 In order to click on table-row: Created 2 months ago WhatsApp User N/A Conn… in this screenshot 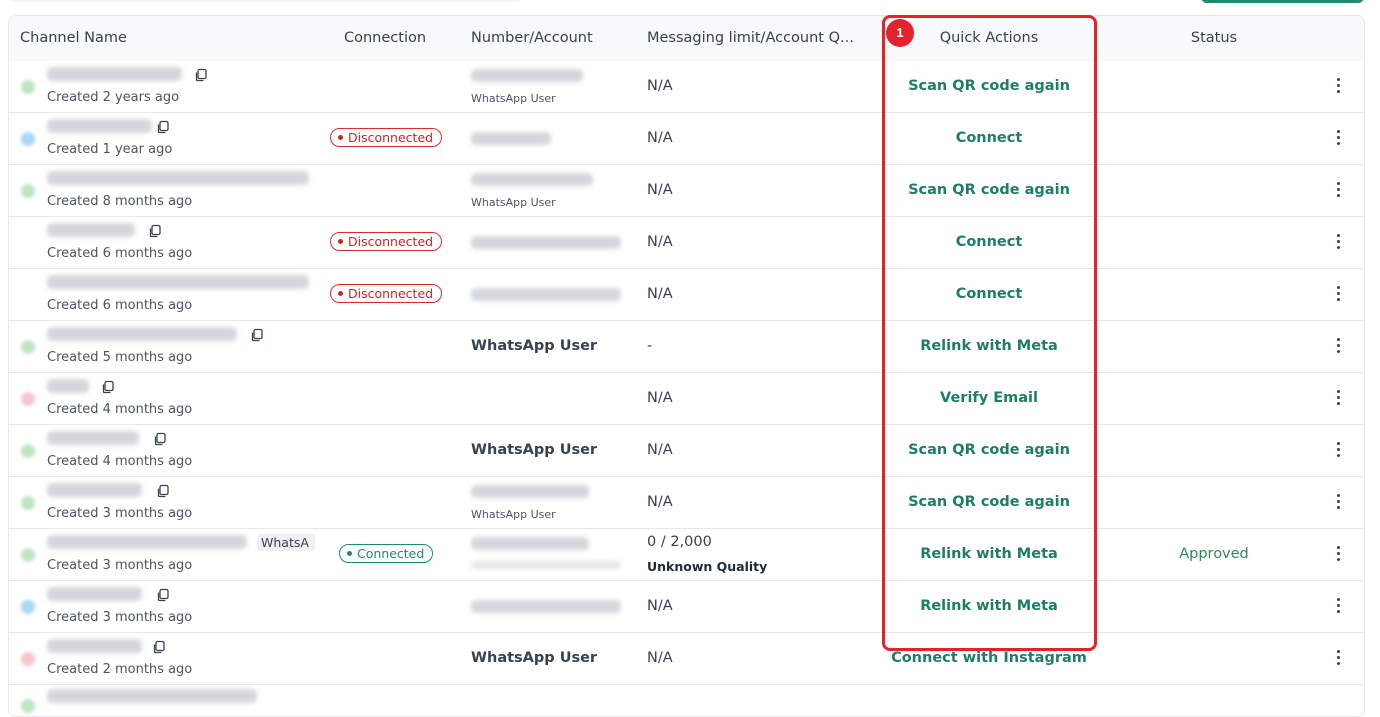, I will do `click(686, 659)`.